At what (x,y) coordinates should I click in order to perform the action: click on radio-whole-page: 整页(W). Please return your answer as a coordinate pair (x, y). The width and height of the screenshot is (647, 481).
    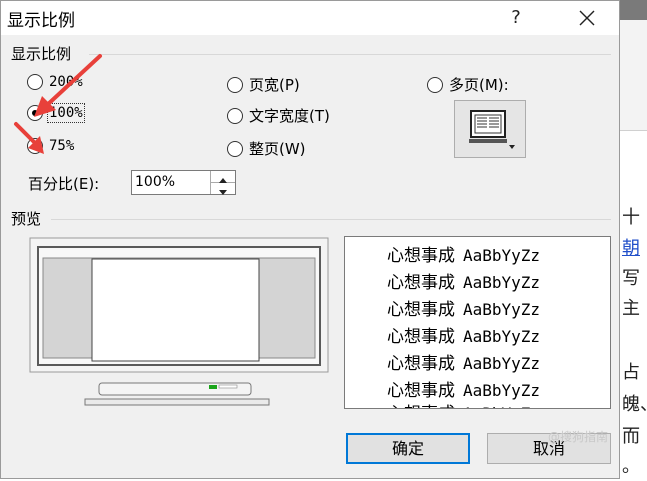
    Looking at the image, I should click on (266, 148).